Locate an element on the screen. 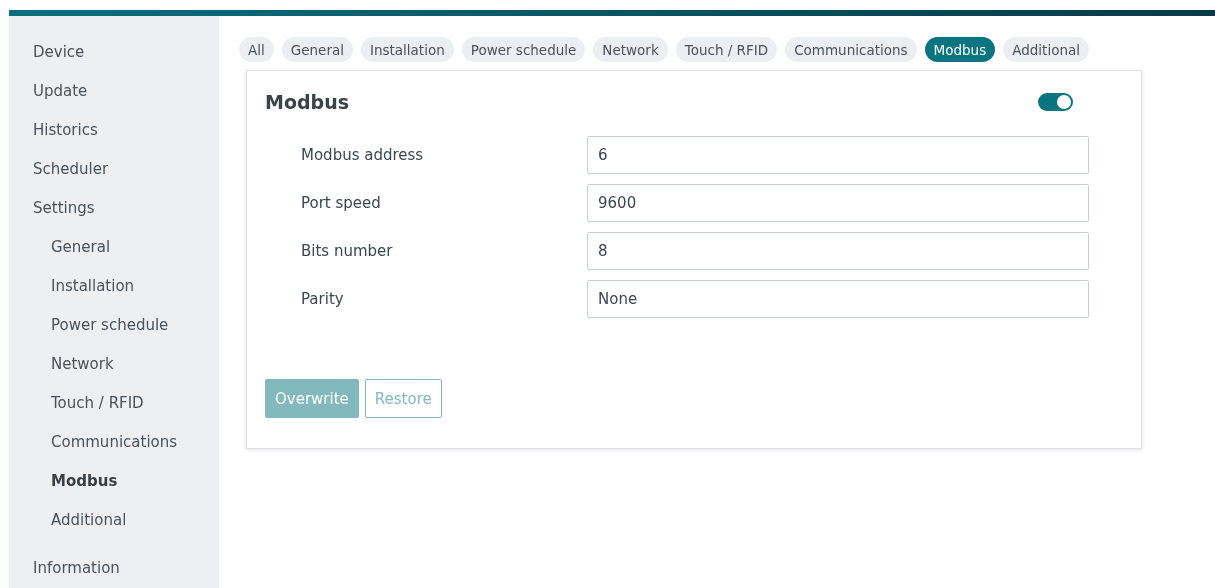 Image resolution: width=1215 pixels, height=588 pixels. filter-tab: Additional is located at coordinates (1046, 49).